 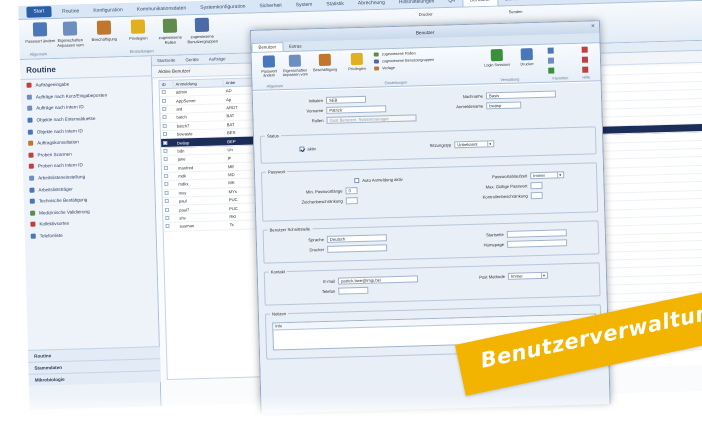 What do you see at coordinates (346, 99) in the screenshot?
I see `initialen-field: SEB` at bounding box center [346, 99].